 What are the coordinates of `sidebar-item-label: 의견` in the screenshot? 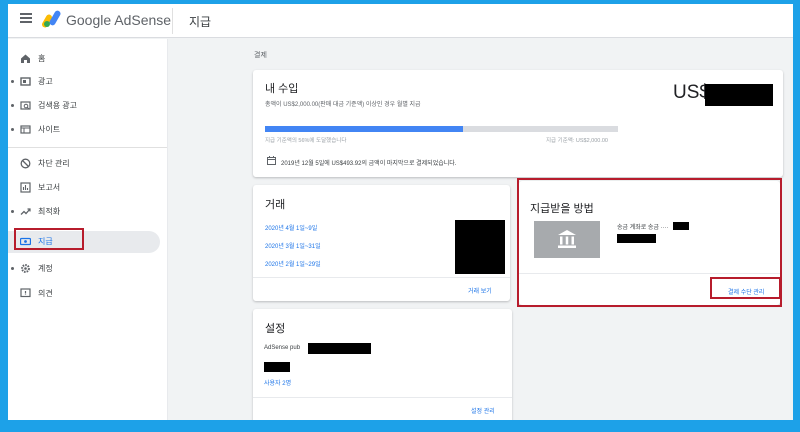 It's located at (45, 293).